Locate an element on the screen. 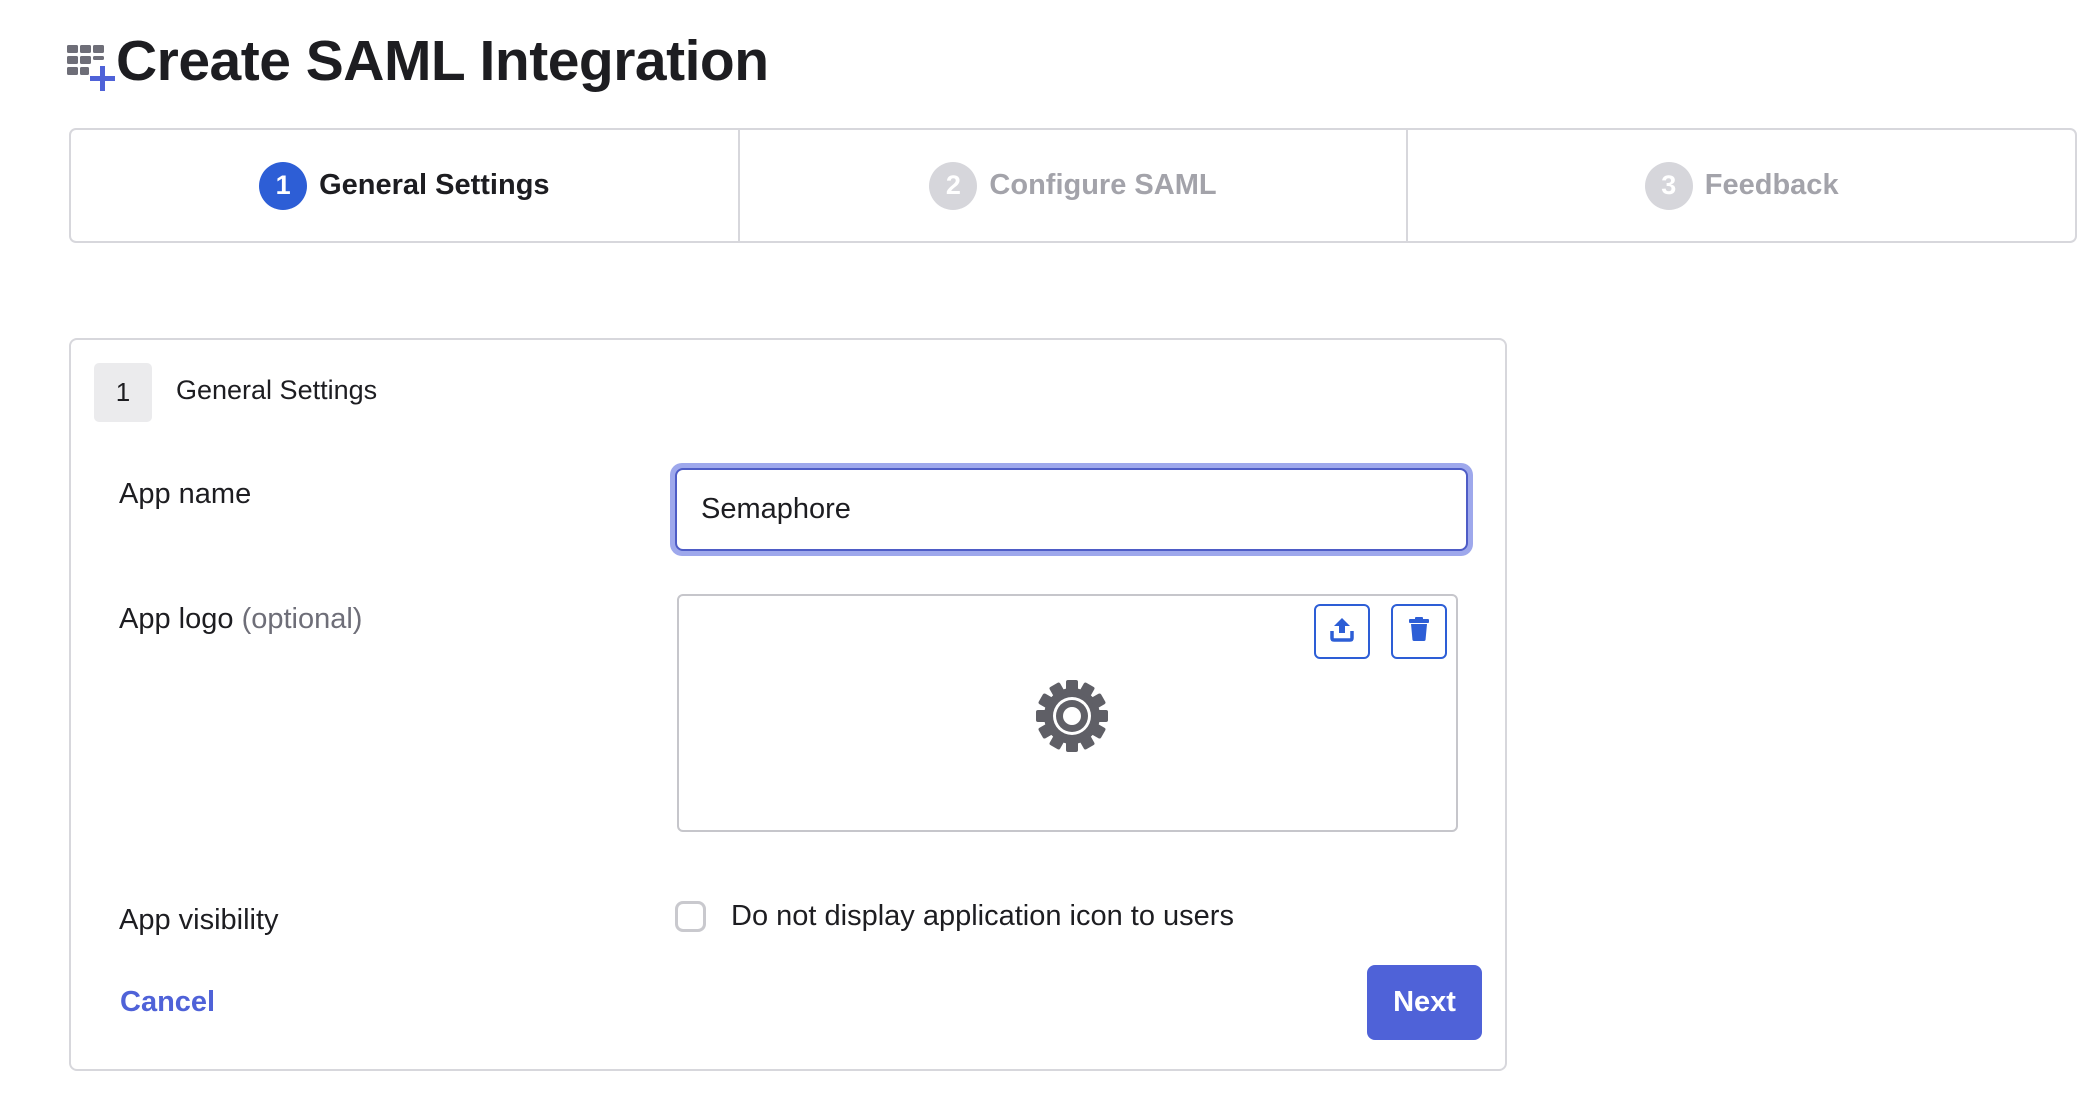  app-name-field-focus-ring is located at coordinates (1071, 509).